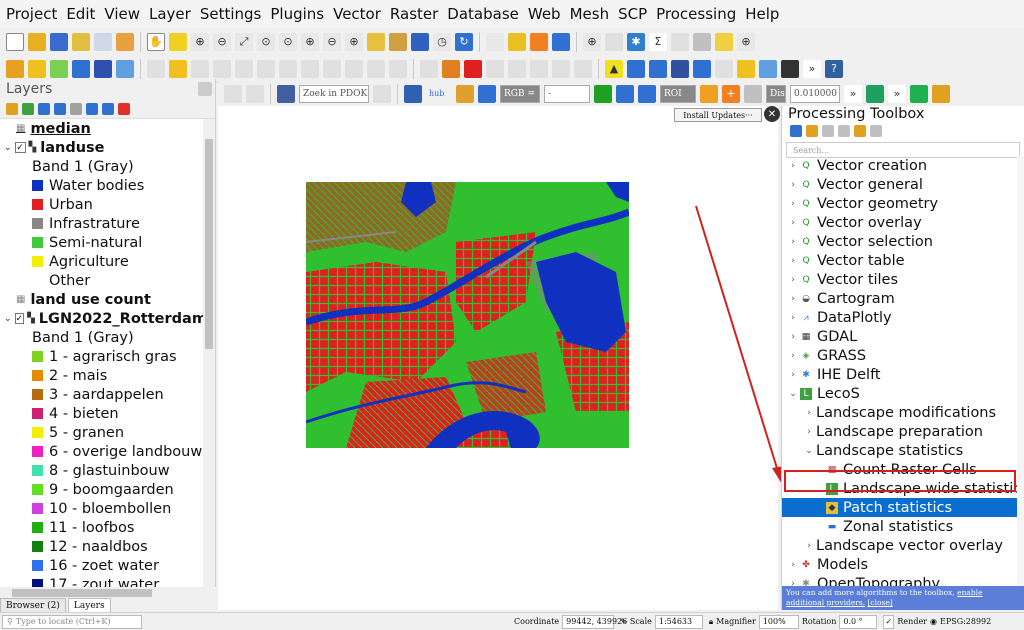 This screenshot has height=630, width=1024. What do you see at coordinates (853, 93) in the screenshot?
I see `more-icon: »` at bounding box center [853, 93].